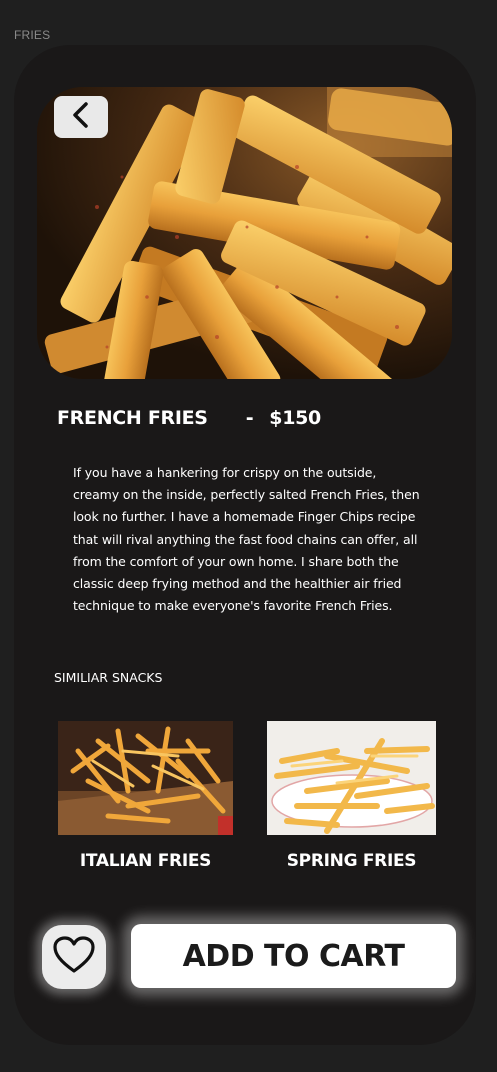  I want to click on italian-fries-image, so click(145, 778).